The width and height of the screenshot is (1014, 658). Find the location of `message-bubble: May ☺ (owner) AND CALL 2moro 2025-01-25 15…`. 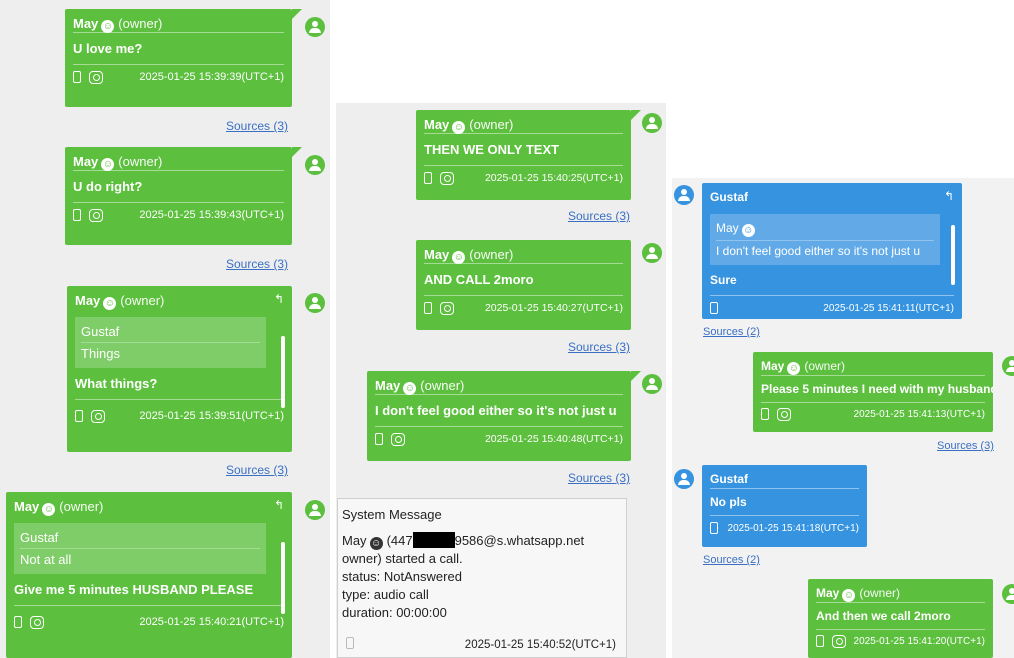

message-bubble: May ☺ (owner) AND CALL 2moro 2025-01-25 15… is located at coordinates (523, 285).